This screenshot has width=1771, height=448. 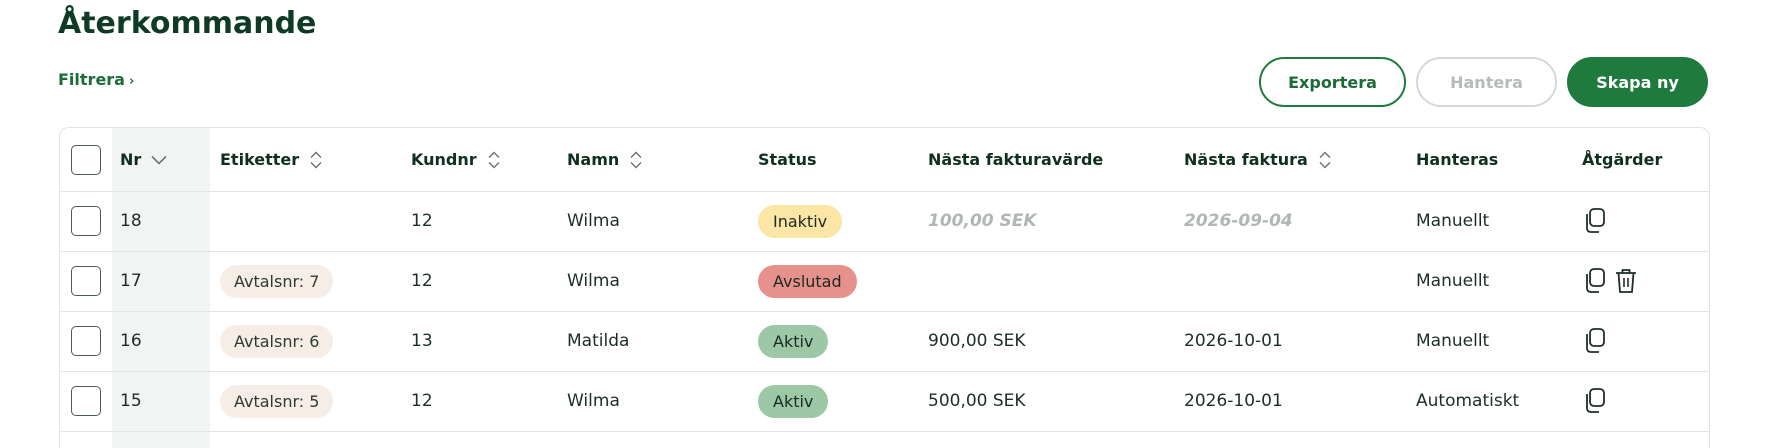 I want to click on cell-next-invoice-value: 500,00 SEK, so click(x=977, y=401).